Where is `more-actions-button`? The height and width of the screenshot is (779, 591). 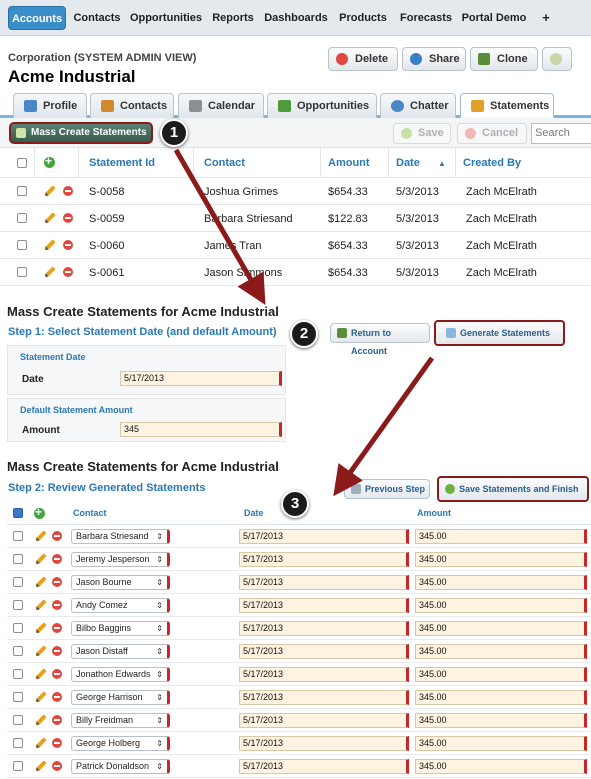
more-actions-button is located at coordinates (557, 59).